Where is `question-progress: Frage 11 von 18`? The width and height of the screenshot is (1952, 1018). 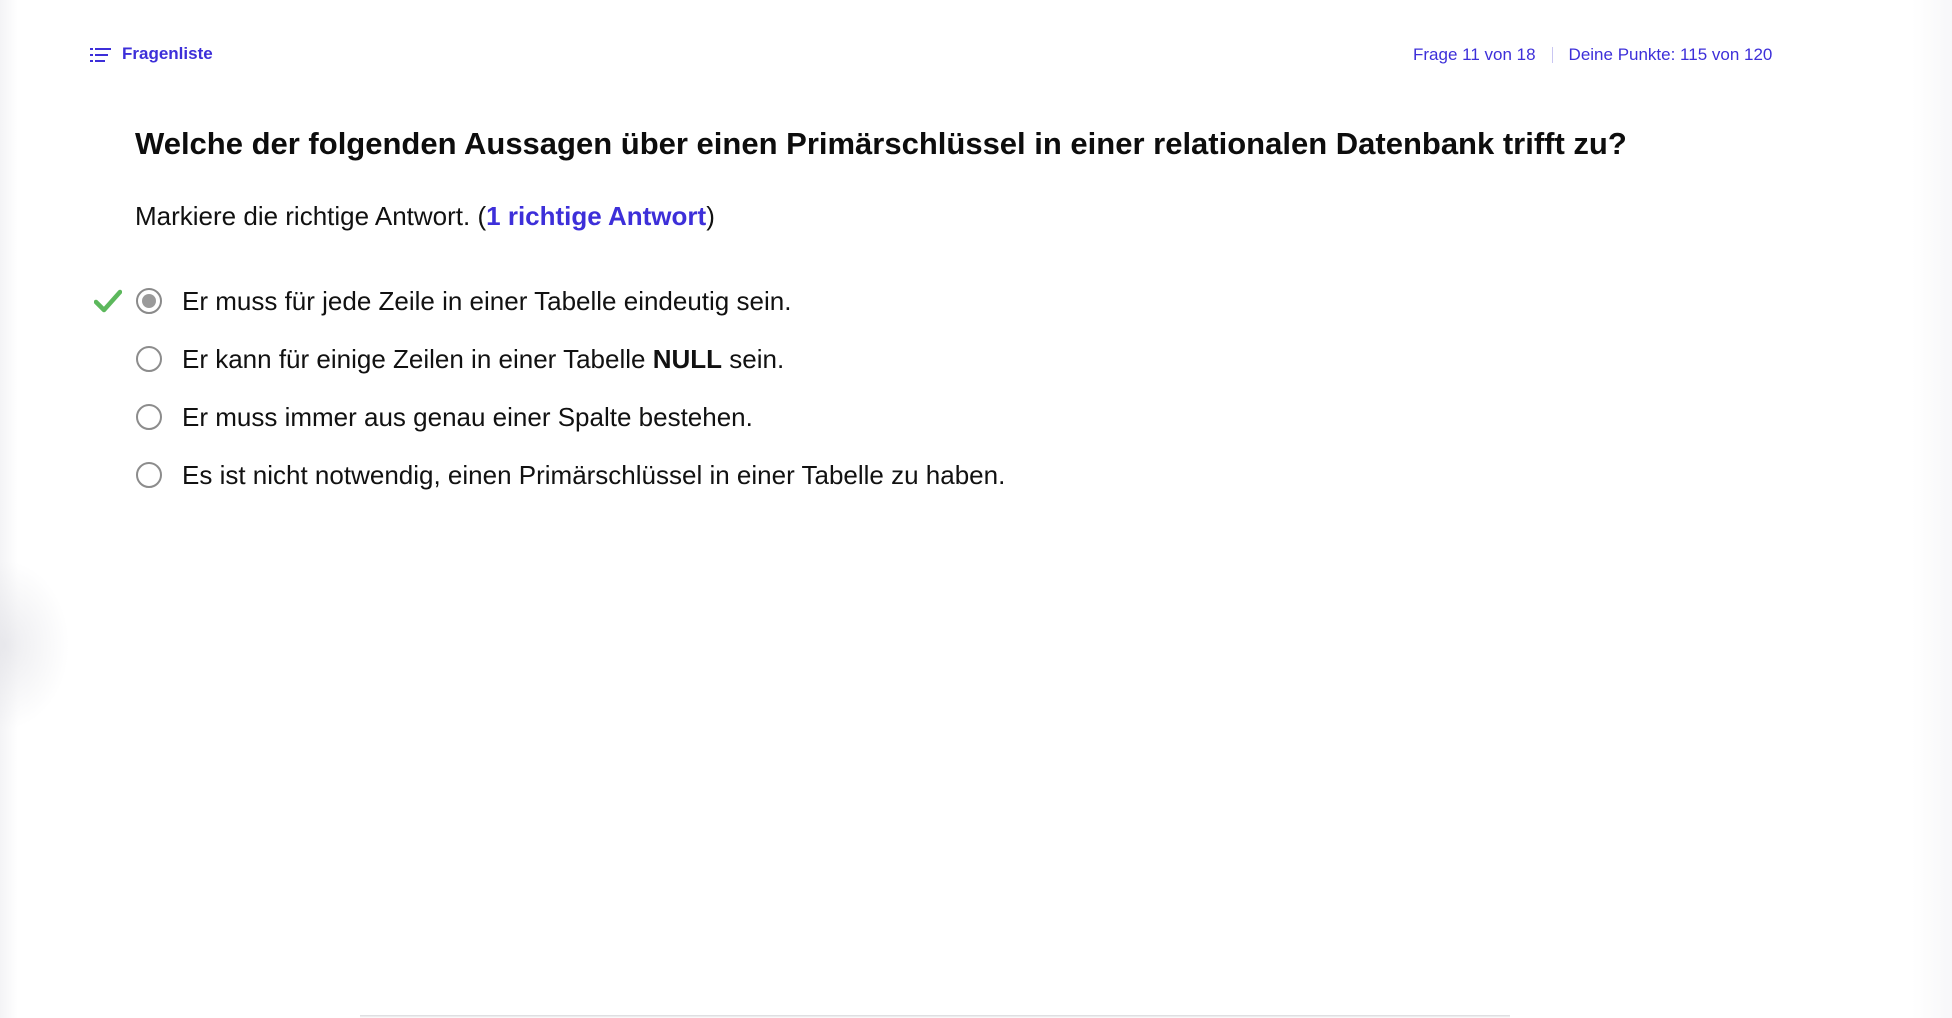 question-progress: Frage 11 von 18 is located at coordinates (1474, 54).